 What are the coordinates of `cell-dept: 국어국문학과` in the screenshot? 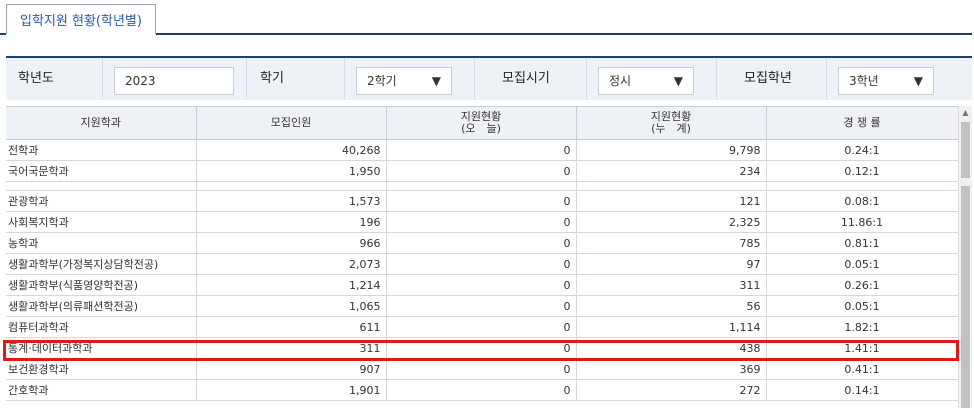 It's located at (101, 171).